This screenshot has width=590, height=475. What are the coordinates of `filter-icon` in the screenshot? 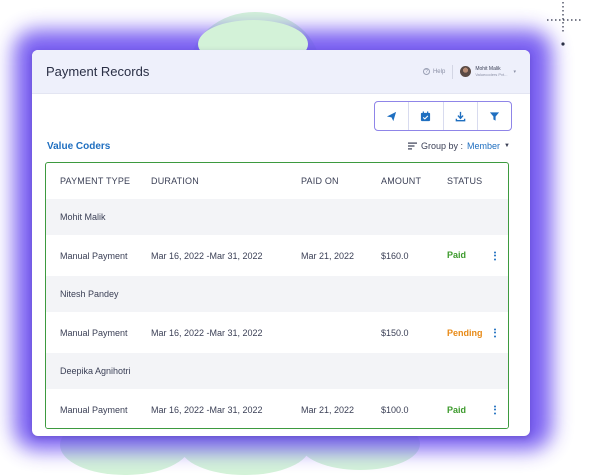 It's located at (494, 116).